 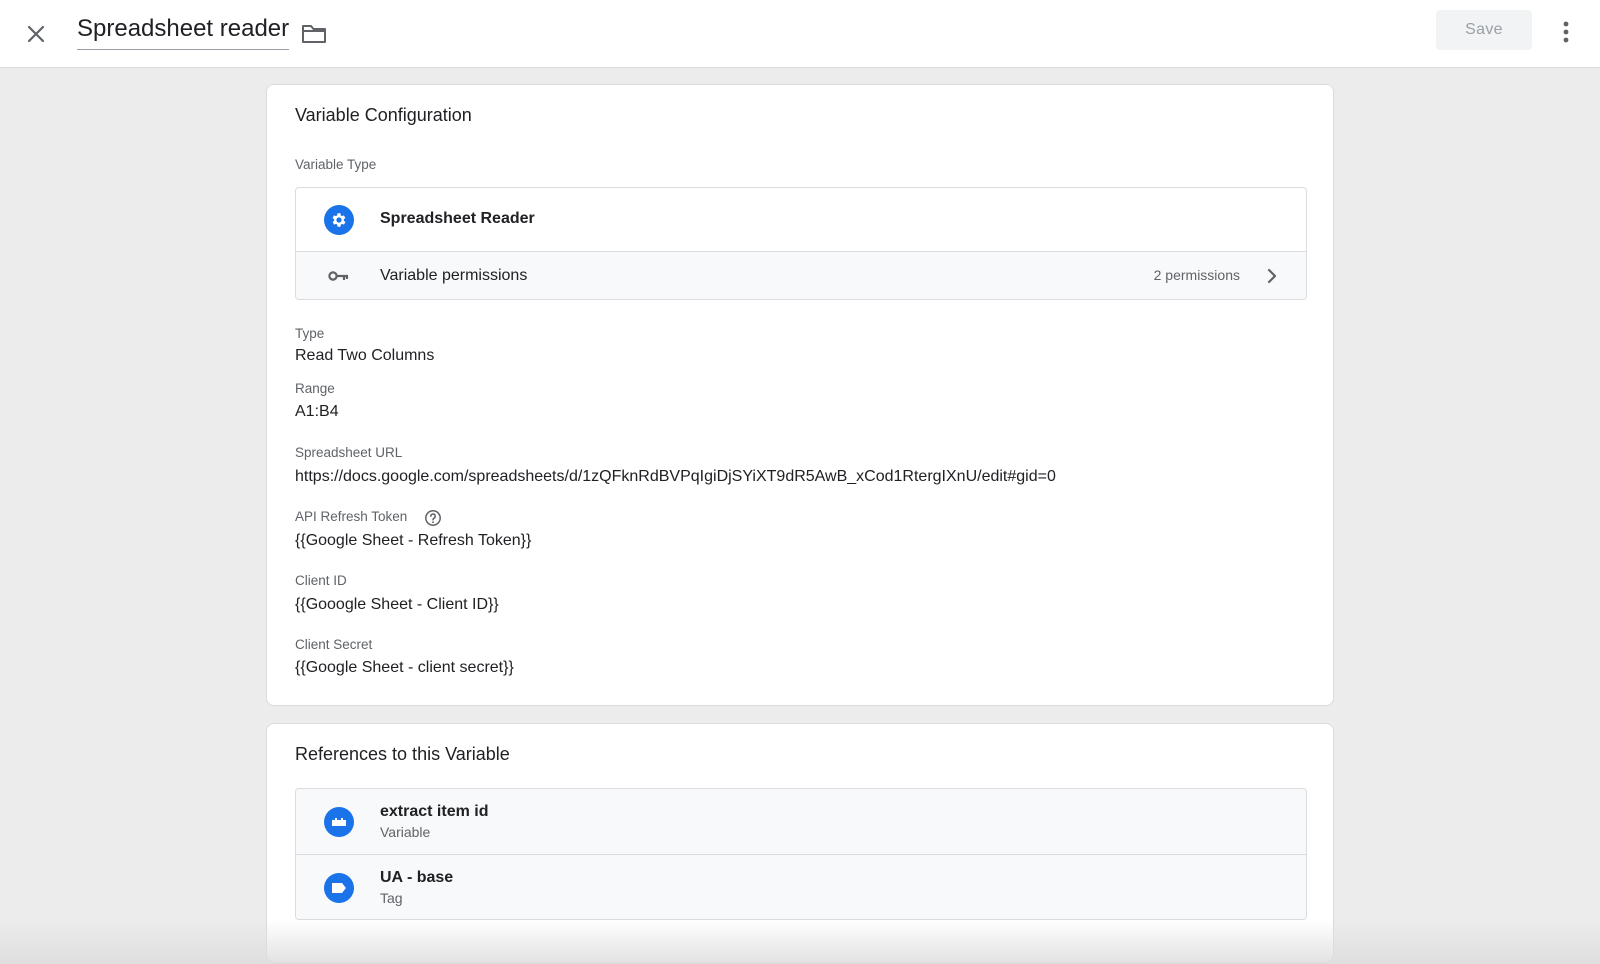 What do you see at coordinates (391, 898) in the screenshot?
I see `reference-type: Tag` at bounding box center [391, 898].